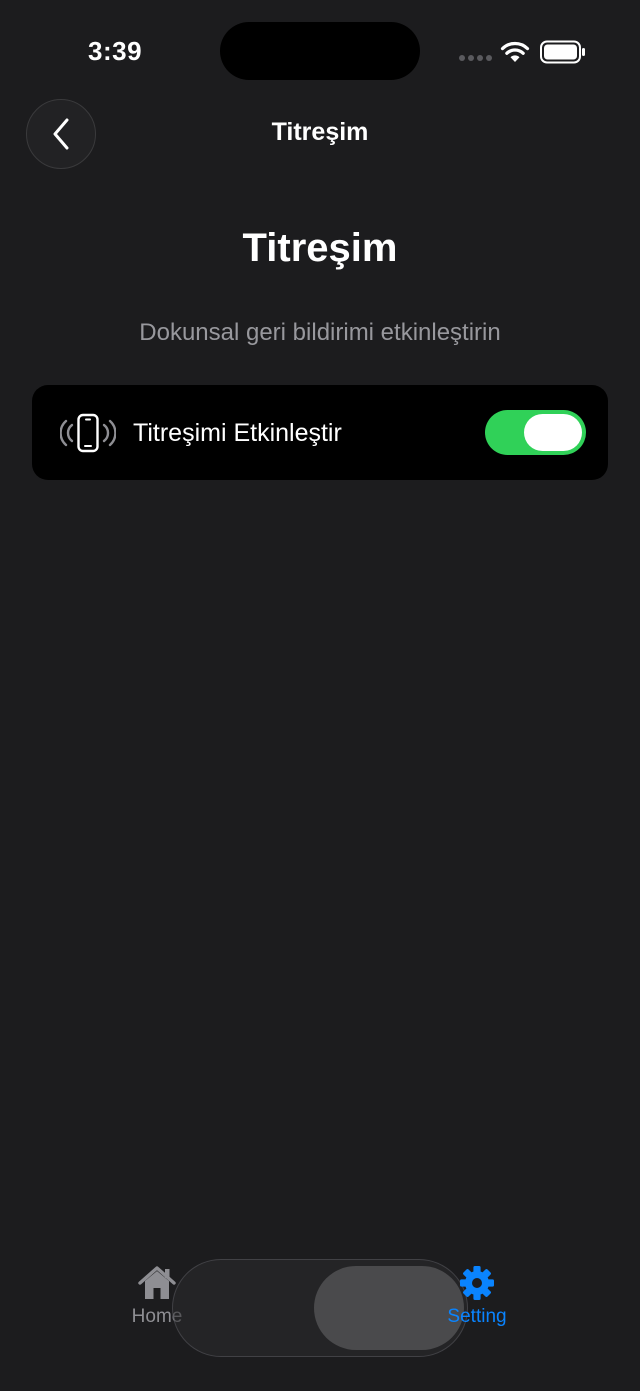 The width and height of the screenshot is (640, 1391). What do you see at coordinates (562, 52) in the screenshot?
I see `battery-icon` at bounding box center [562, 52].